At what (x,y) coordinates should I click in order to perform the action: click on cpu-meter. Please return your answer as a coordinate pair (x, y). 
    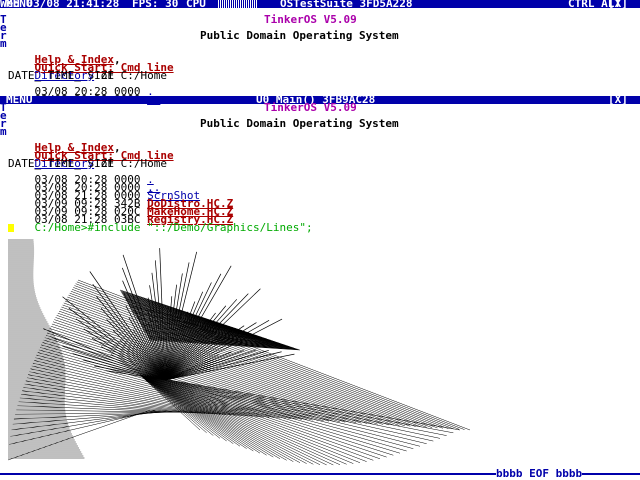
    Looking at the image, I should click on (238, 4).